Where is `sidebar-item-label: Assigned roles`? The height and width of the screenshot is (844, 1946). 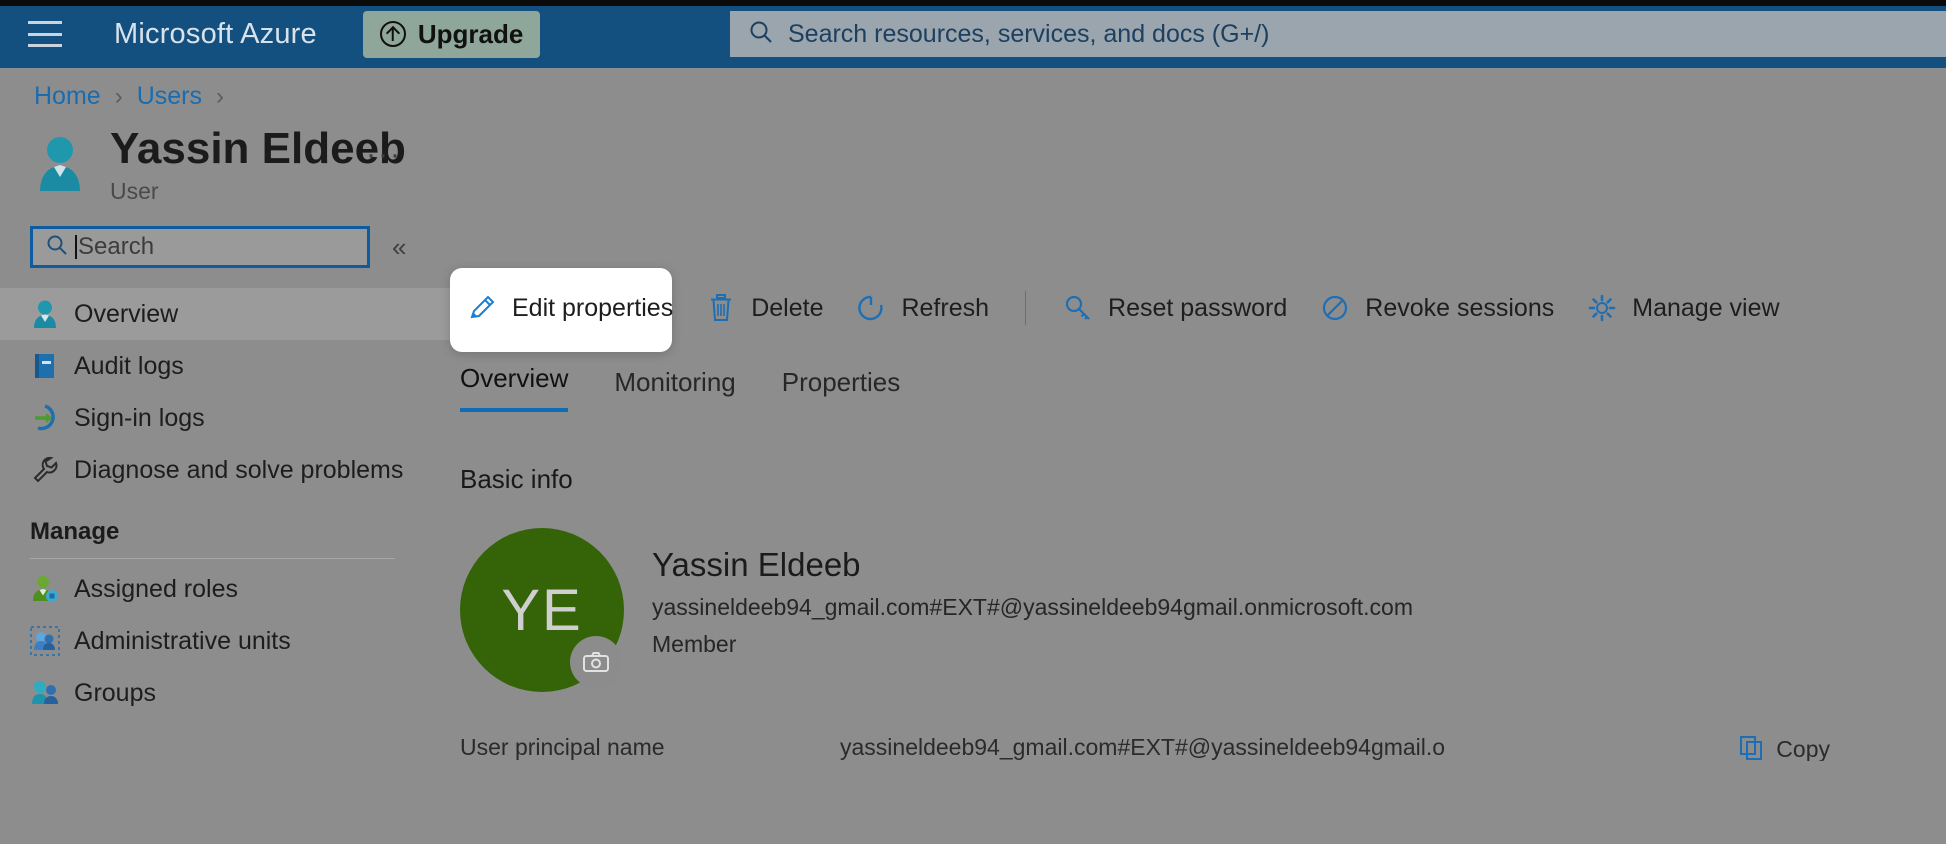
sidebar-item-label: Assigned roles is located at coordinates (156, 588).